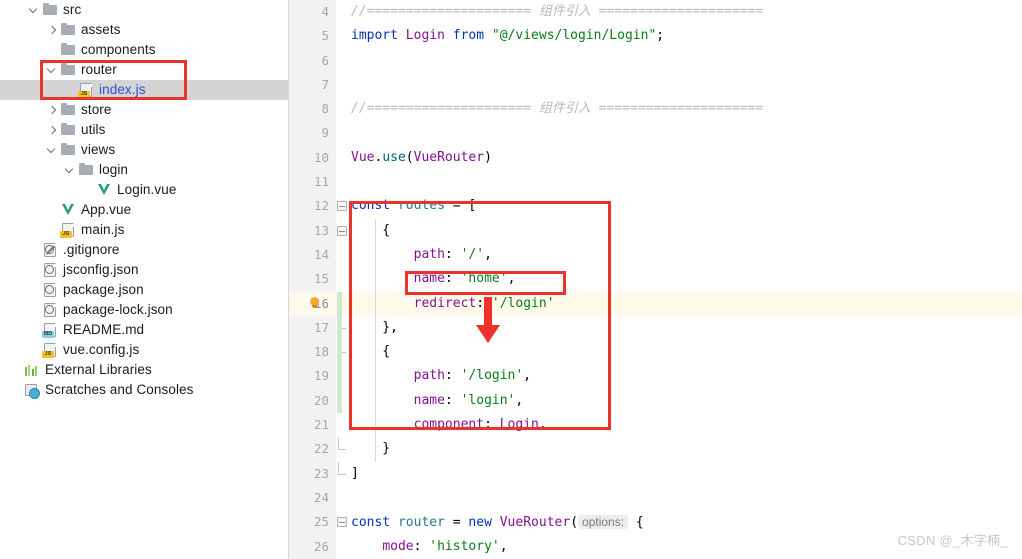  Describe the element at coordinates (456, 523) in the screenshot. I see `code-token: =` at that location.